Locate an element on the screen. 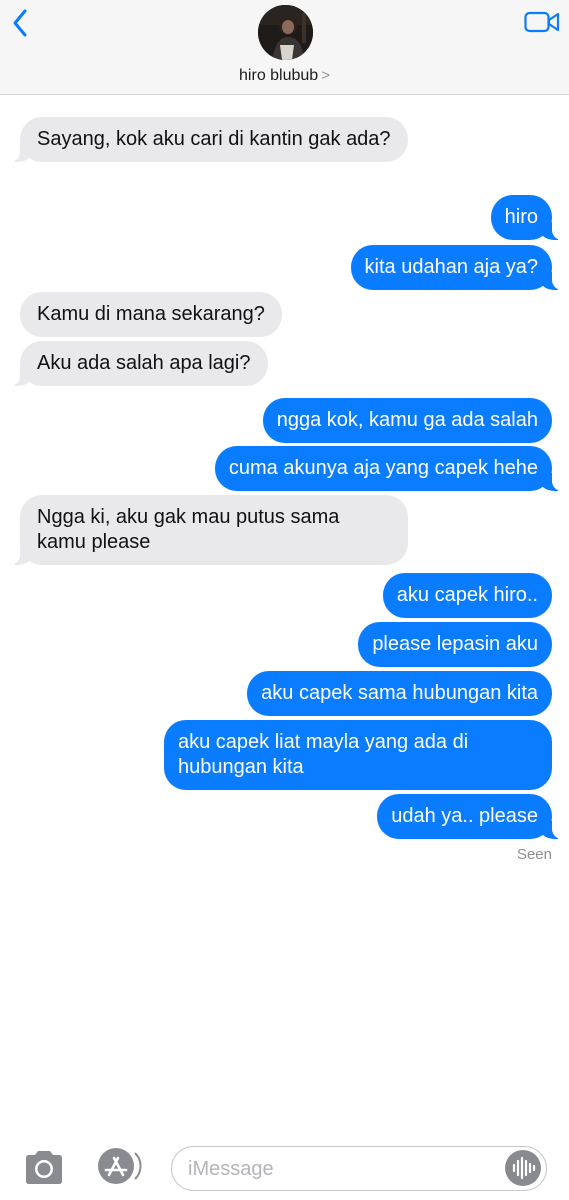 This screenshot has width=569, height=1200. message-received: Kamu di mana sekarang? is located at coordinates (151, 314).